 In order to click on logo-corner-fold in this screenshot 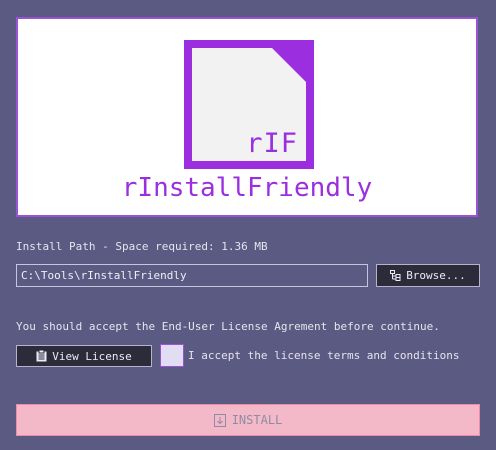, I will do `click(289, 65)`.